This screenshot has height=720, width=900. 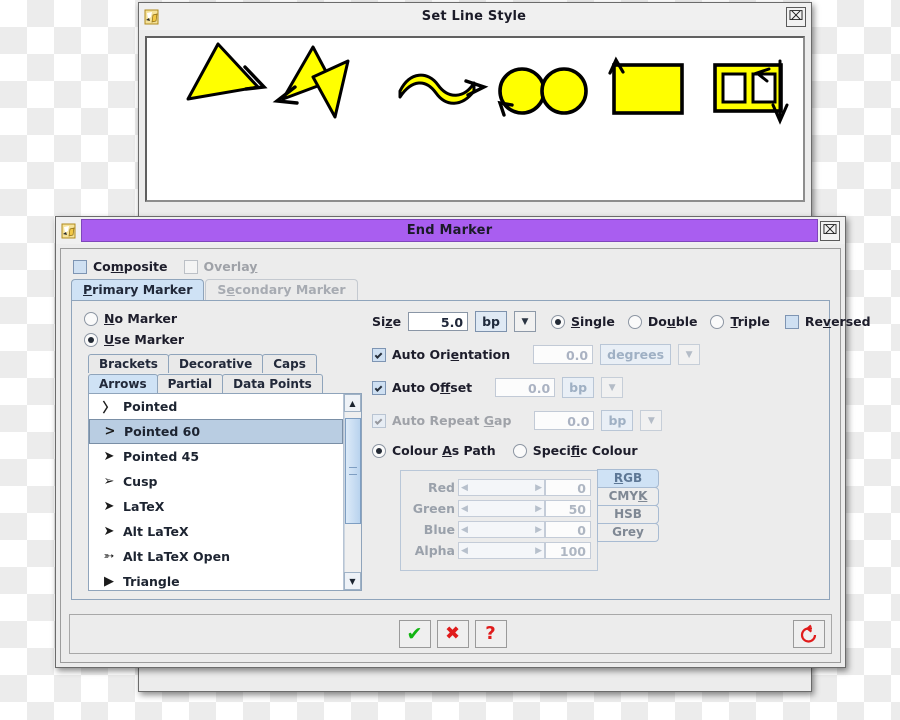 I want to click on colour-channel-row: Green ◀ ▶ 50, so click(x=499, y=508).